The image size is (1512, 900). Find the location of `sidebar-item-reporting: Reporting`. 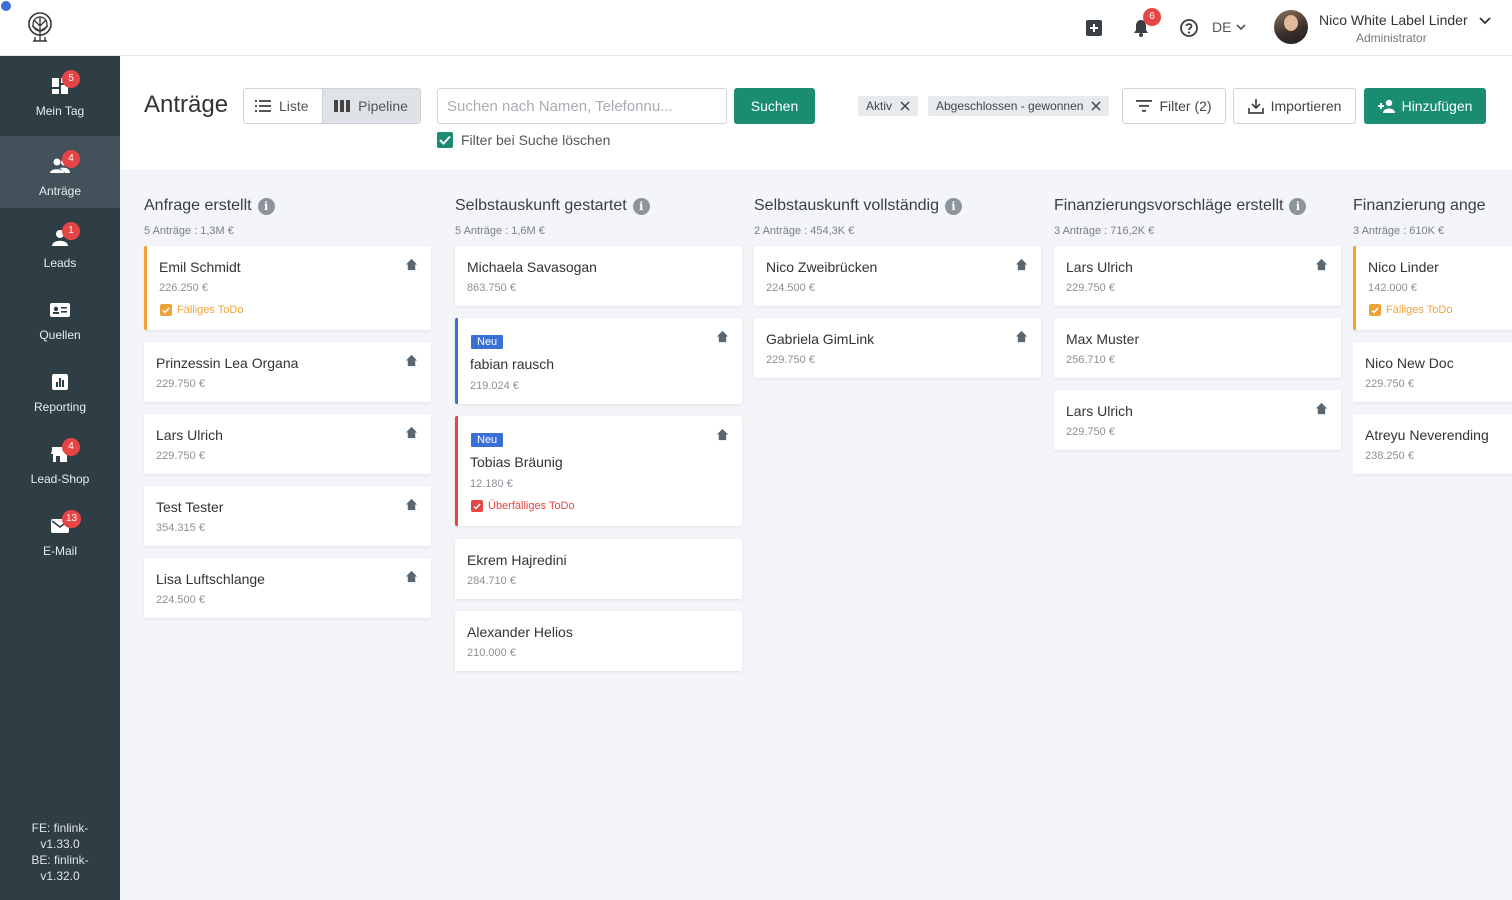

sidebar-item-reporting: Reporting is located at coordinates (60, 388).